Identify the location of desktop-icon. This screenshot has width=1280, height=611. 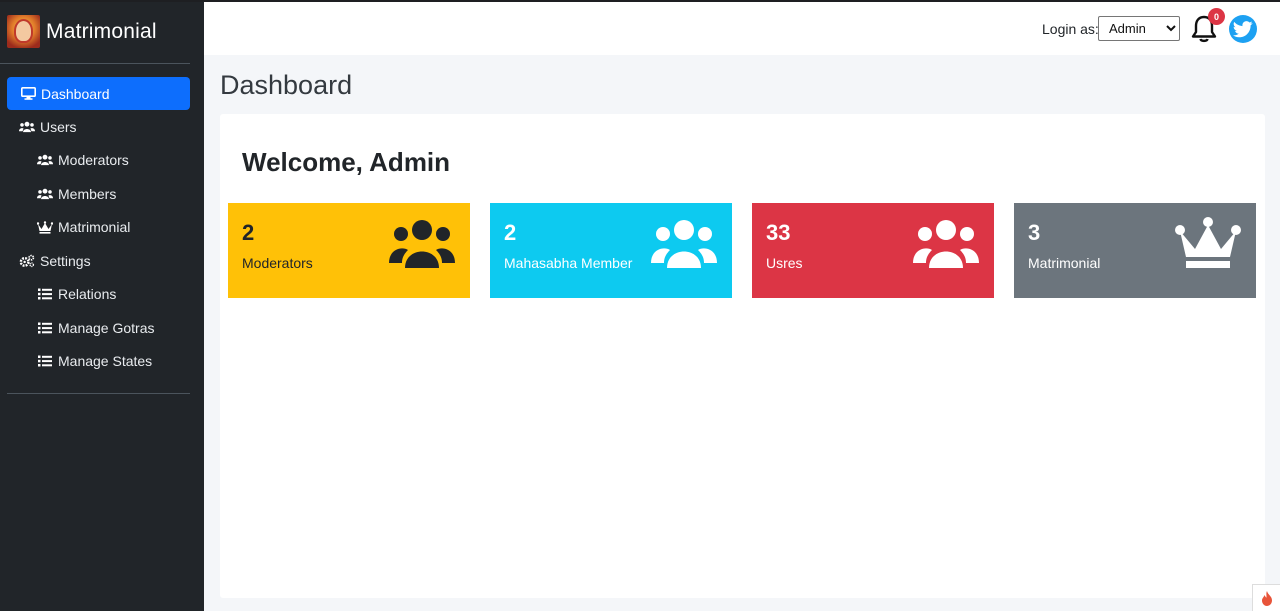
(28, 94).